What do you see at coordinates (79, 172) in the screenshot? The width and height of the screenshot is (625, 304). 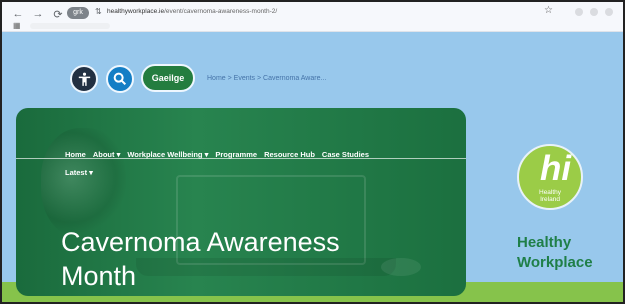 I see `nav-latest: Latest ▾` at bounding box center [79, 172].